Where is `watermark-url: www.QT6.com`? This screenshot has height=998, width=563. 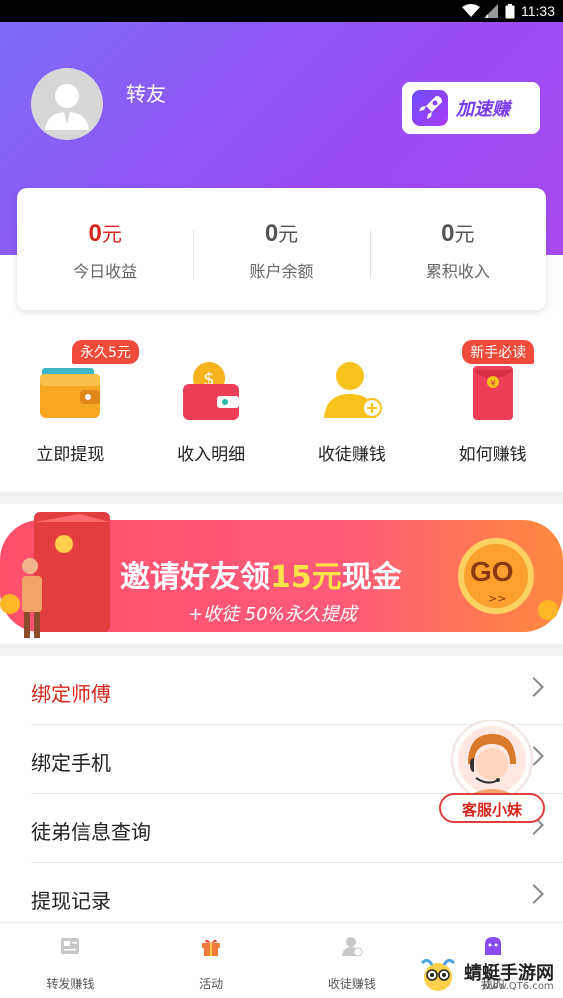
watermark-url: www.QT6.com is located at coordinates (518, 986).